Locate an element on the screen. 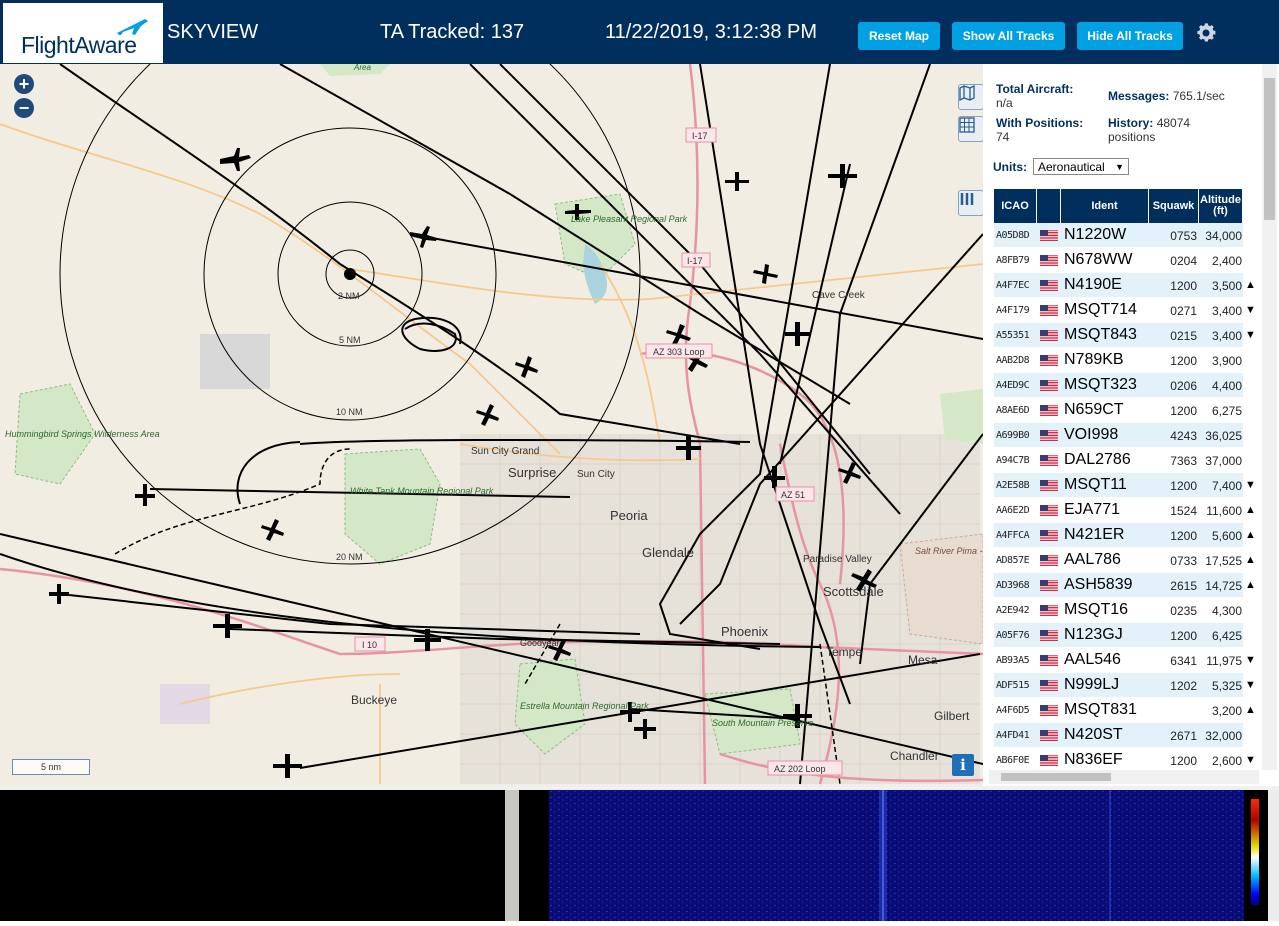 The width and height of the screenshot is (1279, 926). table-row: A2E942 MSQT16 0235 4,300 is located at coordinates (1118, 610).